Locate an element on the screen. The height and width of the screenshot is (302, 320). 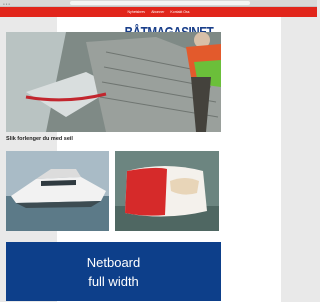
browser-toolbar: ● ● ● is located at coordinates (158, 3).